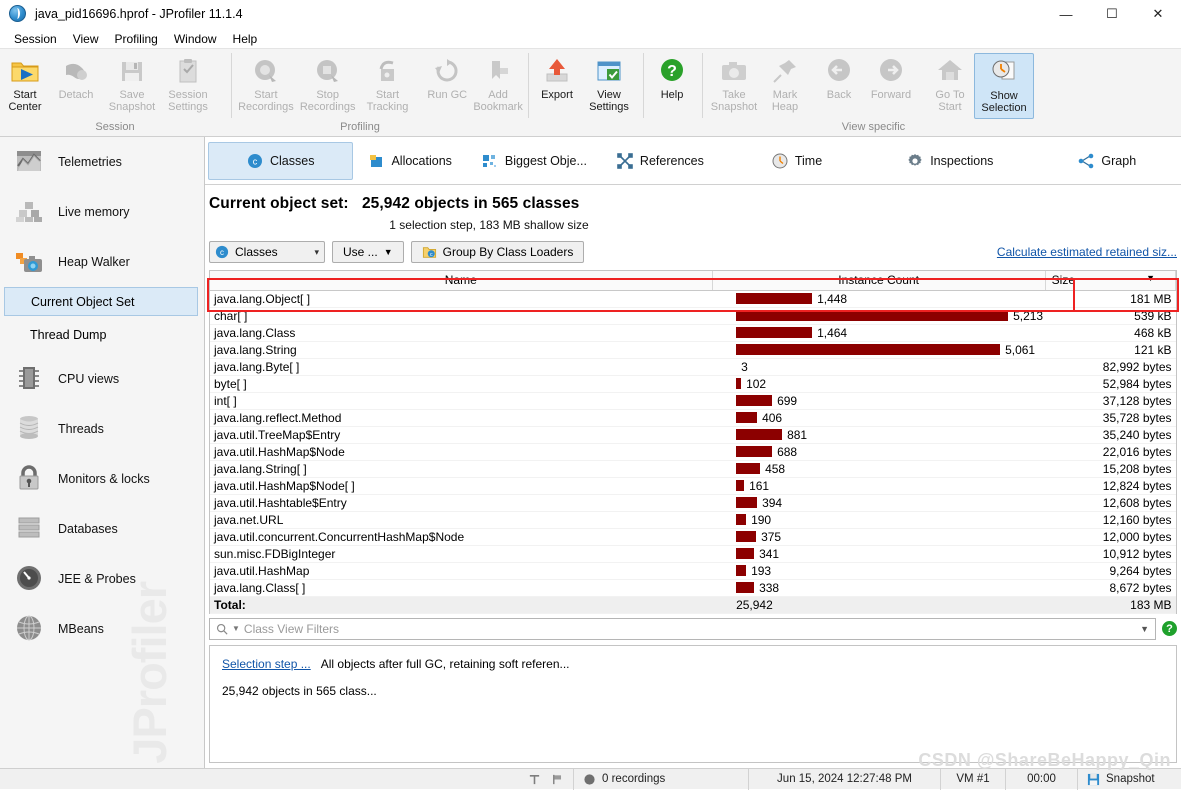  What do you see at coordinates (839, 77) in the screenshot?
I see `back-button: Back` at bounding box center [839, 77].